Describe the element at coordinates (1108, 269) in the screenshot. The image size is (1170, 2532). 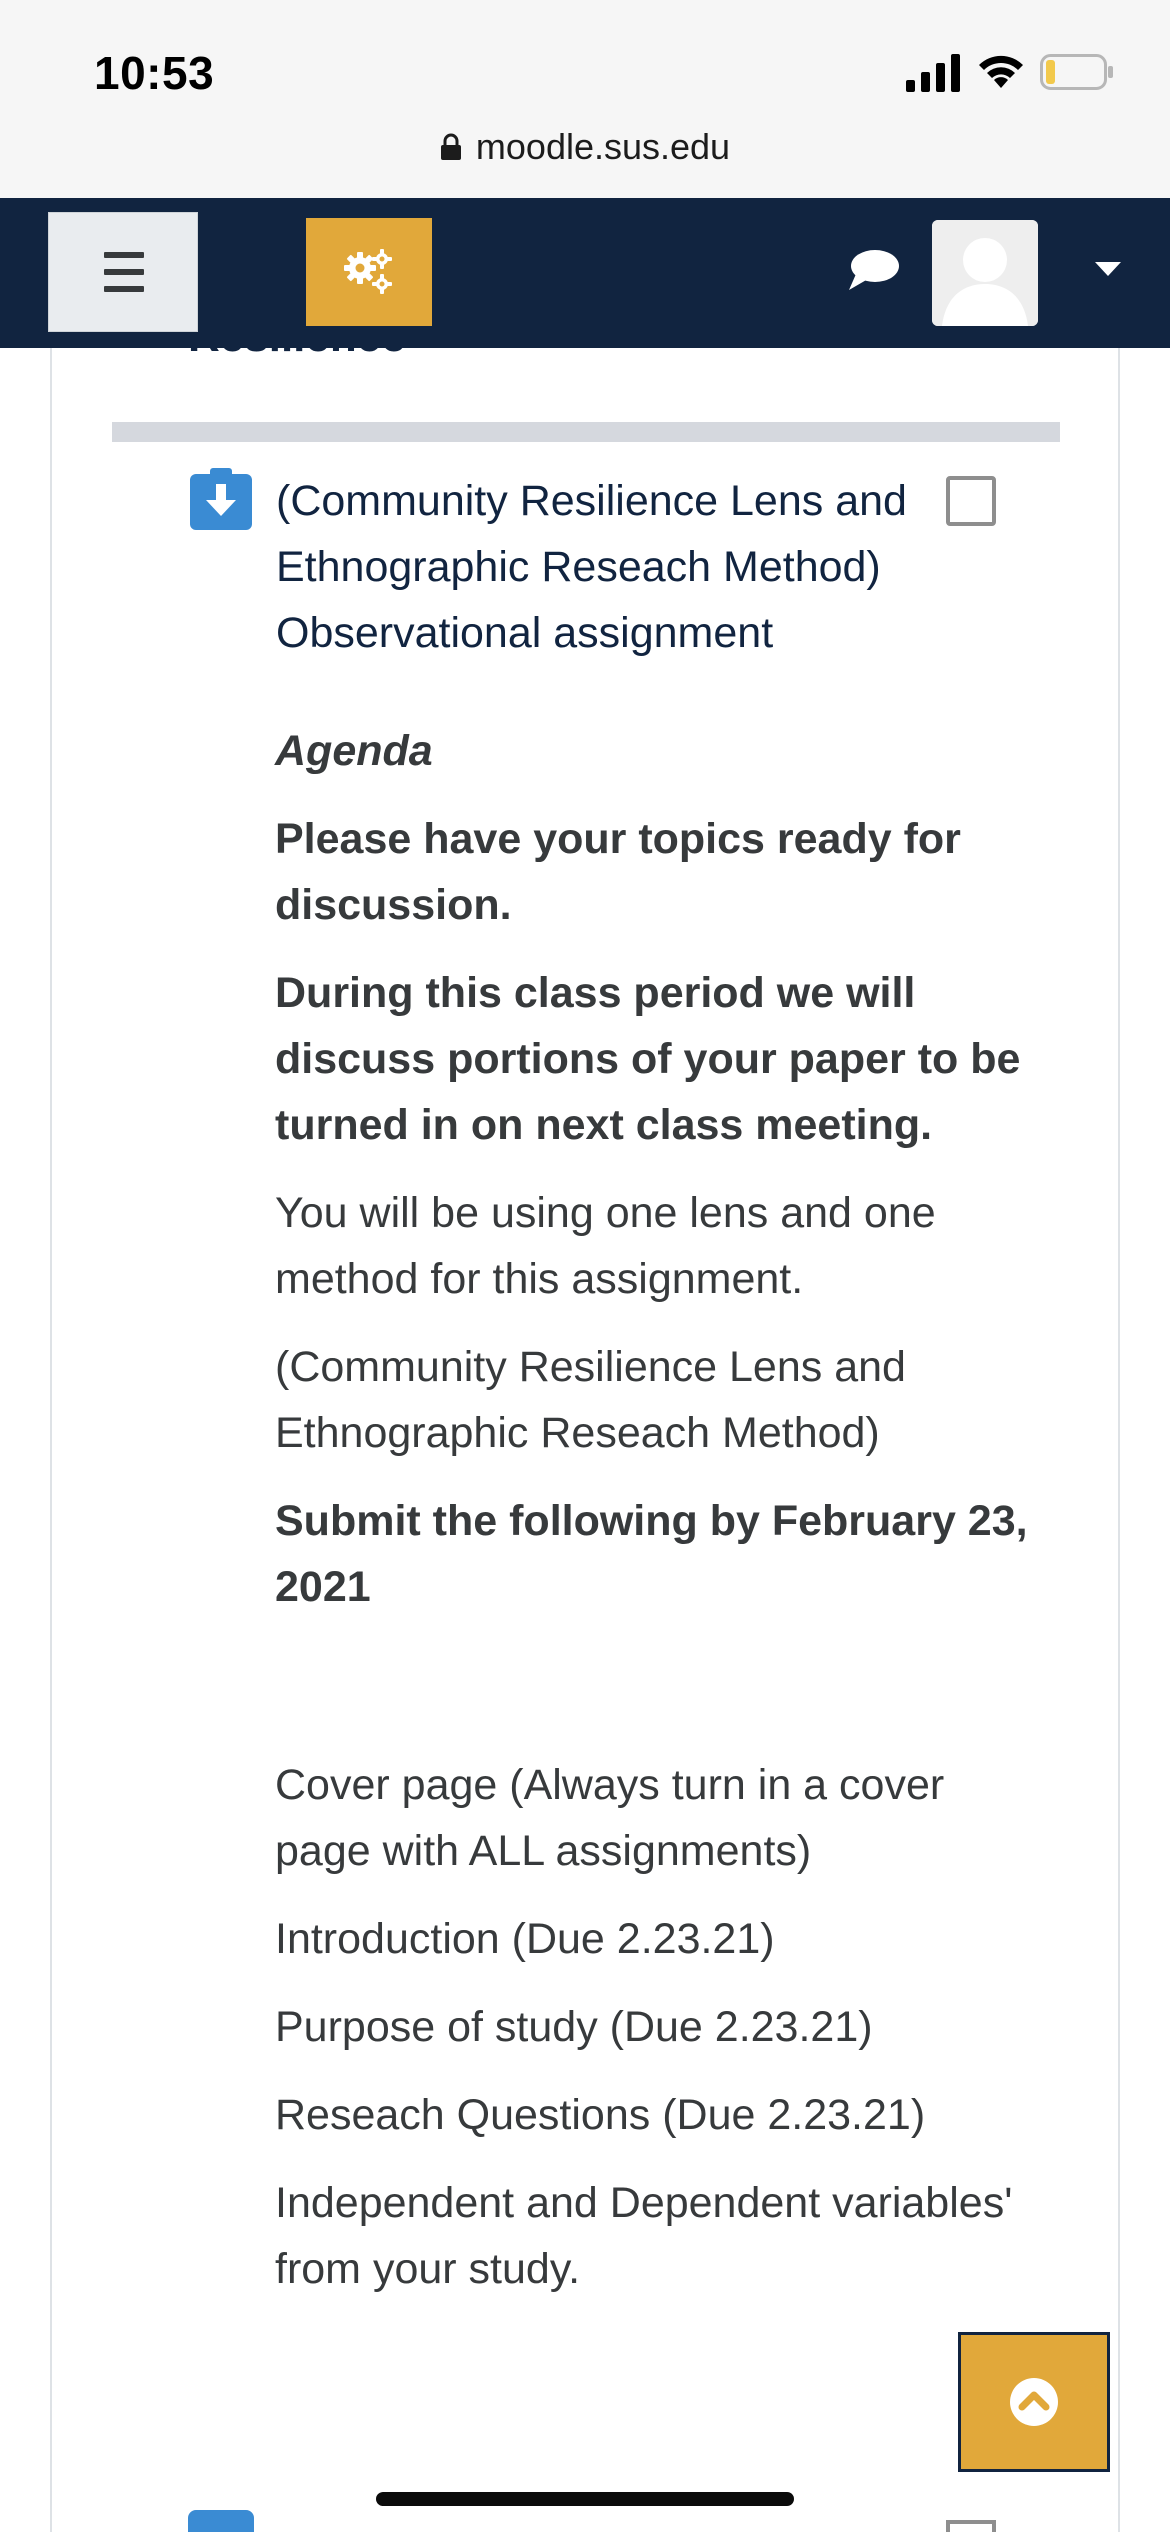
I see `chevron-down-icon` at that location.